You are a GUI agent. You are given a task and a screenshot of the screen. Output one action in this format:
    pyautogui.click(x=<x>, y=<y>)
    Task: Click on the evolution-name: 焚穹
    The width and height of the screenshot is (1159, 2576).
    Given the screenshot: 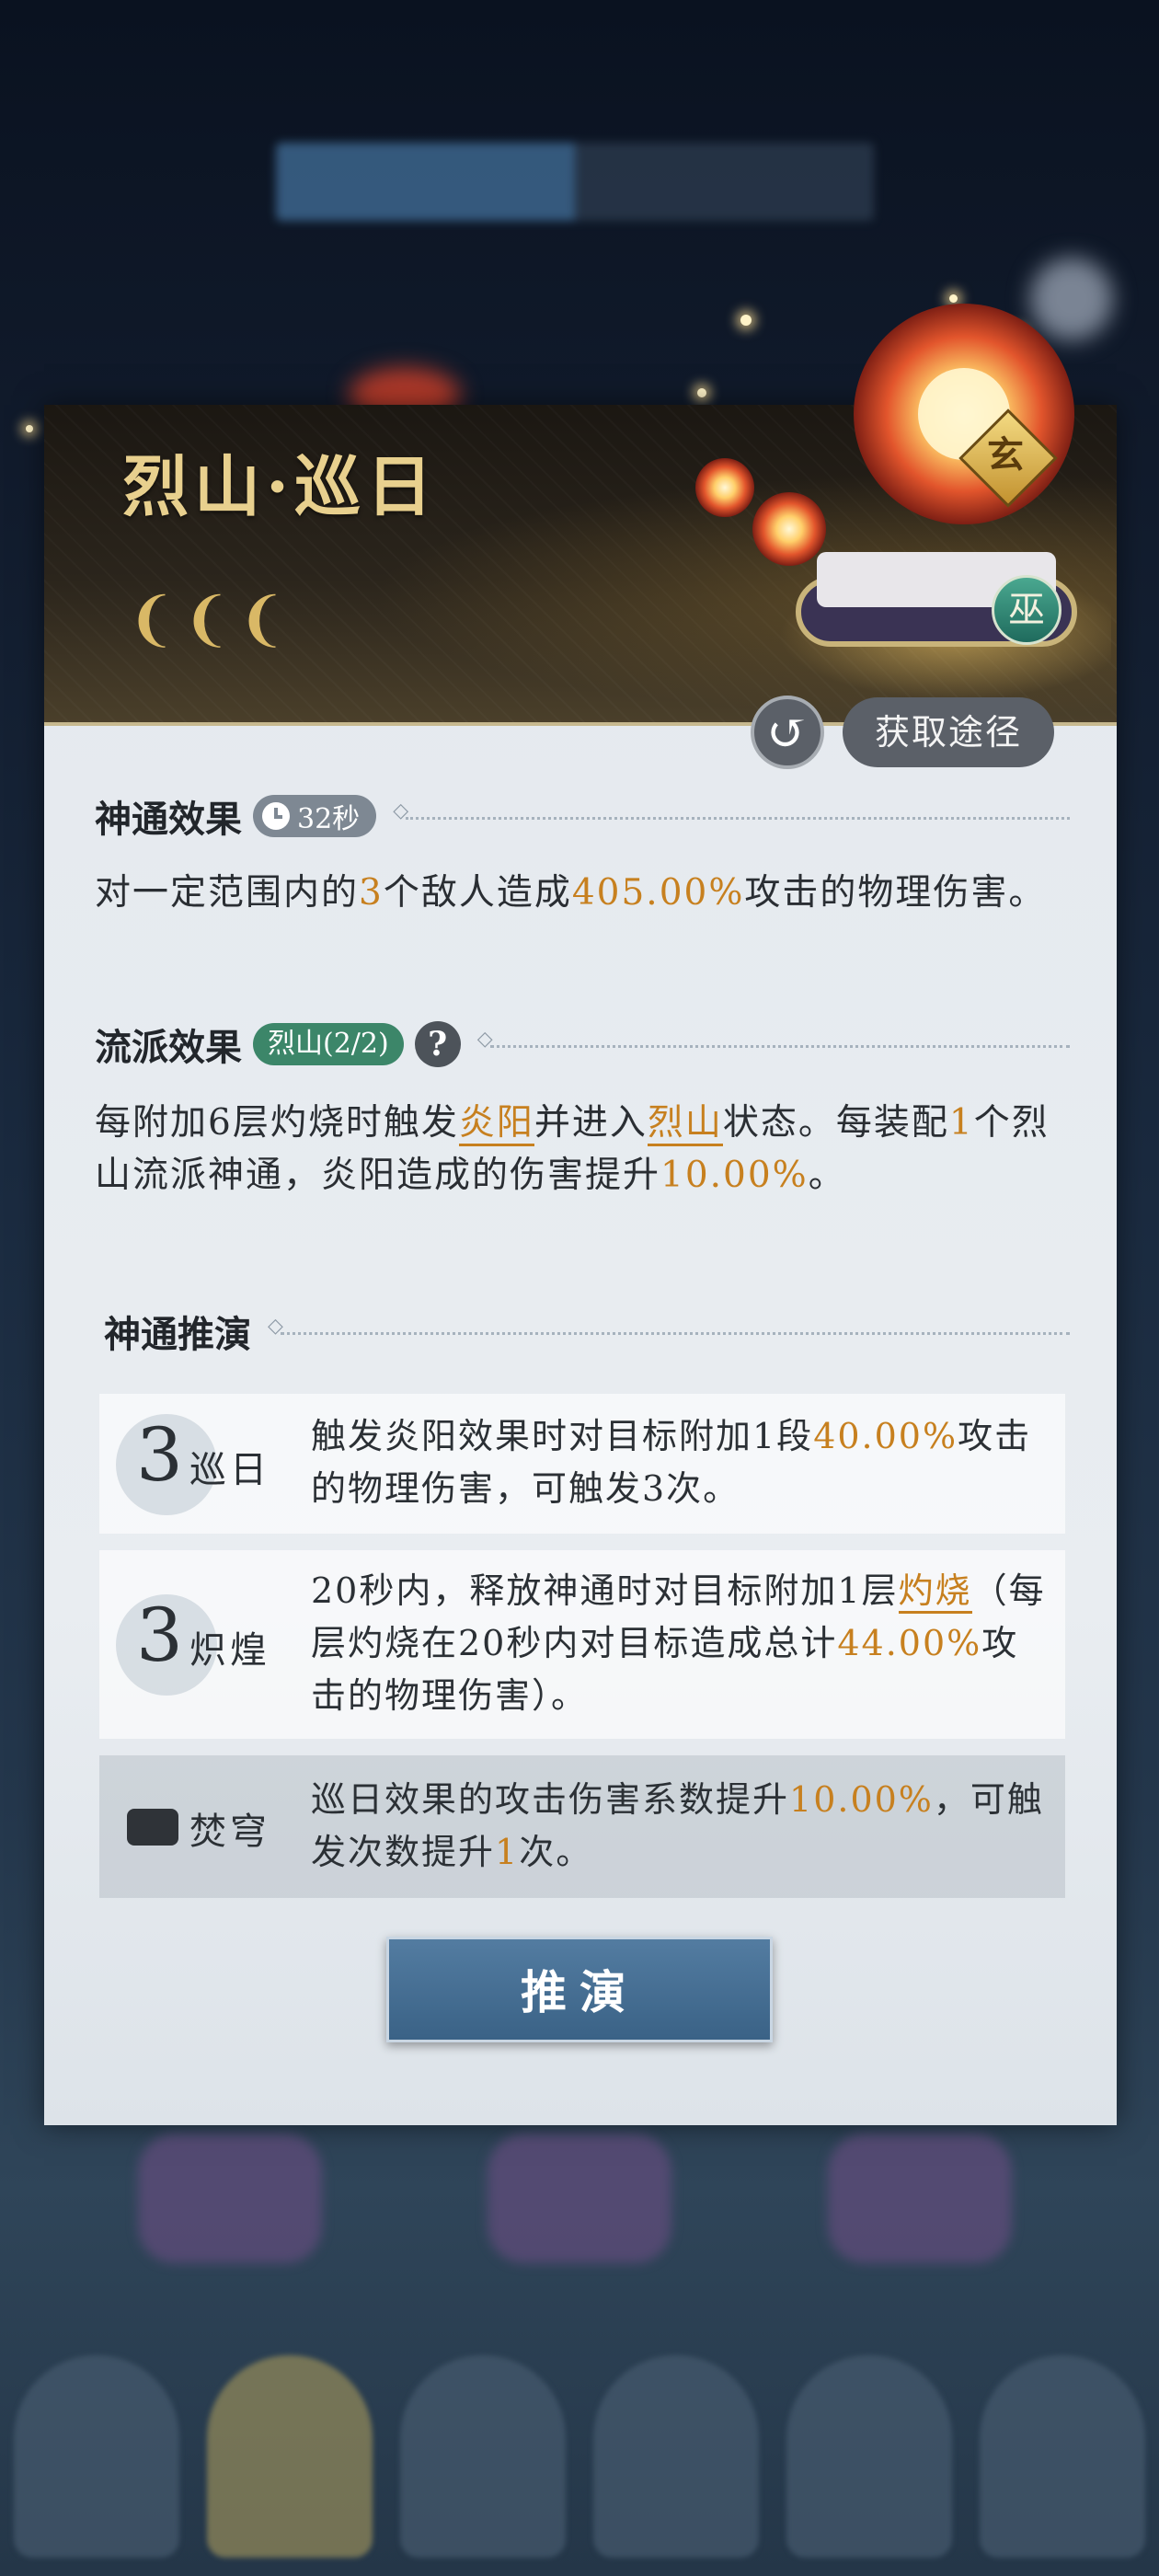 What is the action you would take?
    pyautogui.click(x=229, y=1832)
    